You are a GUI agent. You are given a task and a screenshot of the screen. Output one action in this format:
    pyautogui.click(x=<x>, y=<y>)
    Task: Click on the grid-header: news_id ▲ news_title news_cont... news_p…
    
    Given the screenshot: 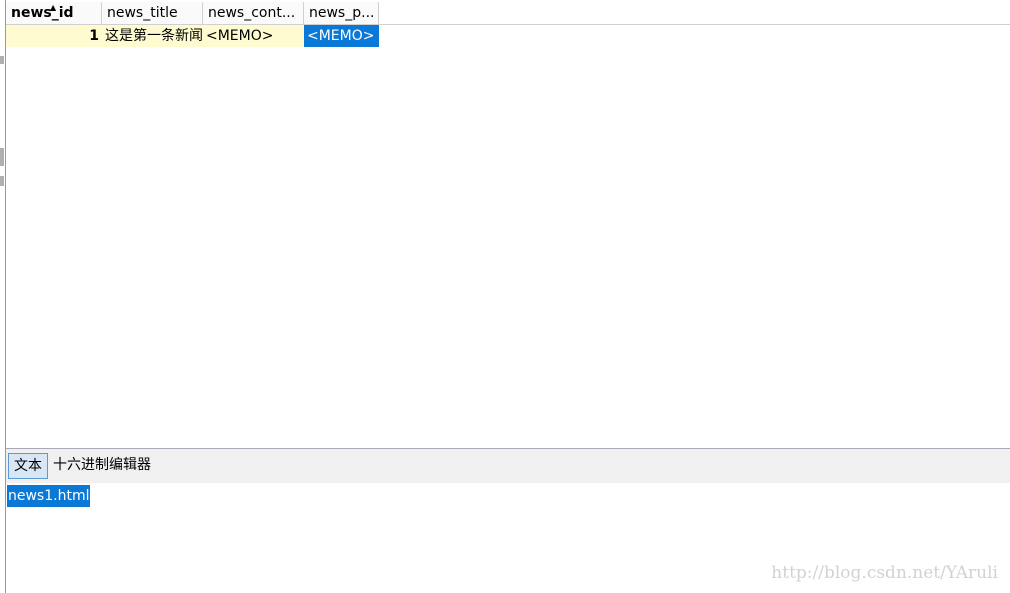 What is the action you would take?
    pyautogui.click(x=508, y=13)
    